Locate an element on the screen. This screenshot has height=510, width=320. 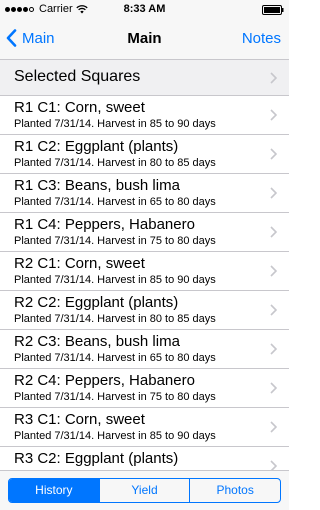
navigation-bar: Main Main Notes is located at coordinates (144, 40).